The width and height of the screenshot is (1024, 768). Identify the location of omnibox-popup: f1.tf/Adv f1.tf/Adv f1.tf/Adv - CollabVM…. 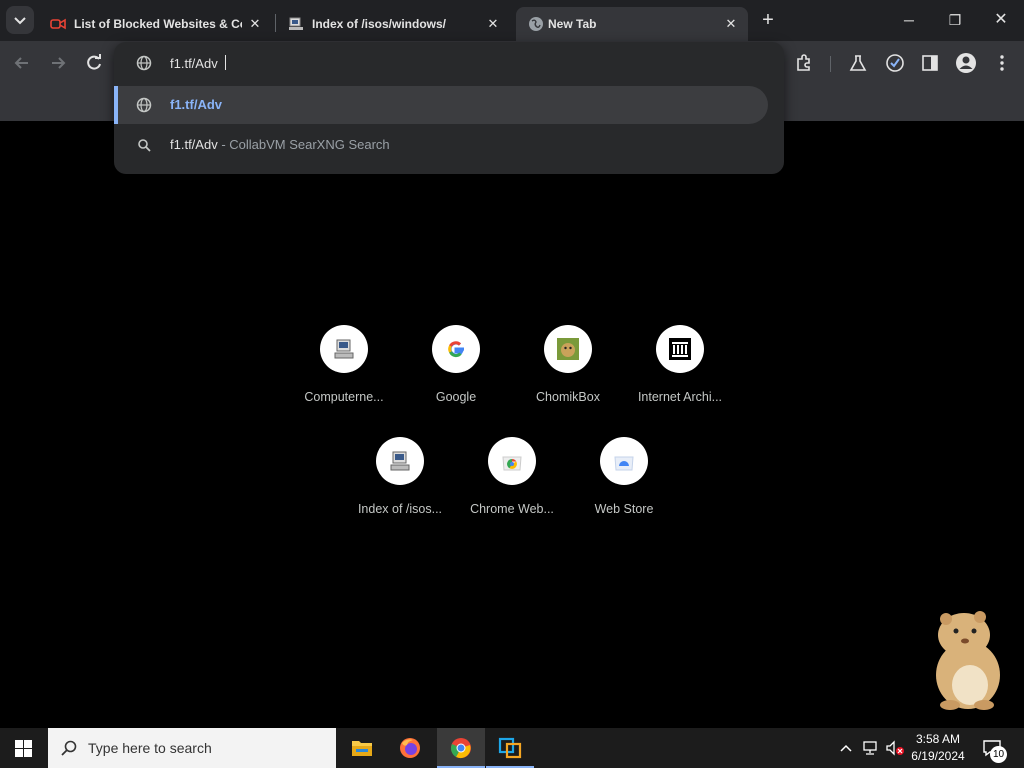
(449, 108).